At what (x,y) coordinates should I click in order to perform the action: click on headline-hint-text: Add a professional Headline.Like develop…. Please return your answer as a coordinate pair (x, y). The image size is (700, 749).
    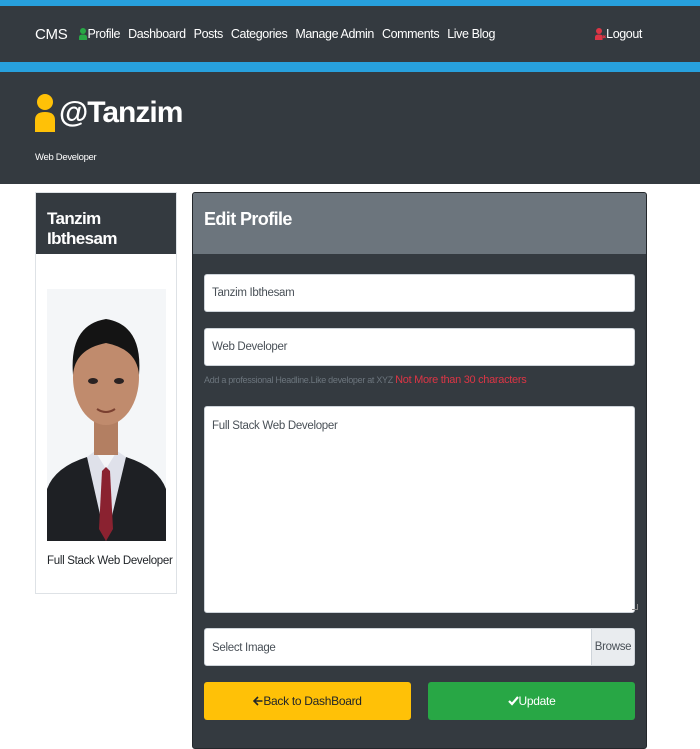
    Looking at the image, I should click on (298, 380).